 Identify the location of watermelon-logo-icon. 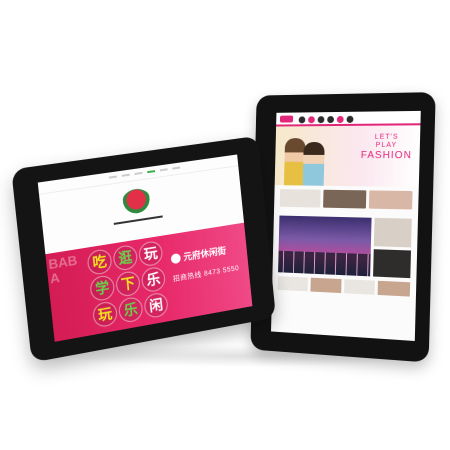
(136, 202).